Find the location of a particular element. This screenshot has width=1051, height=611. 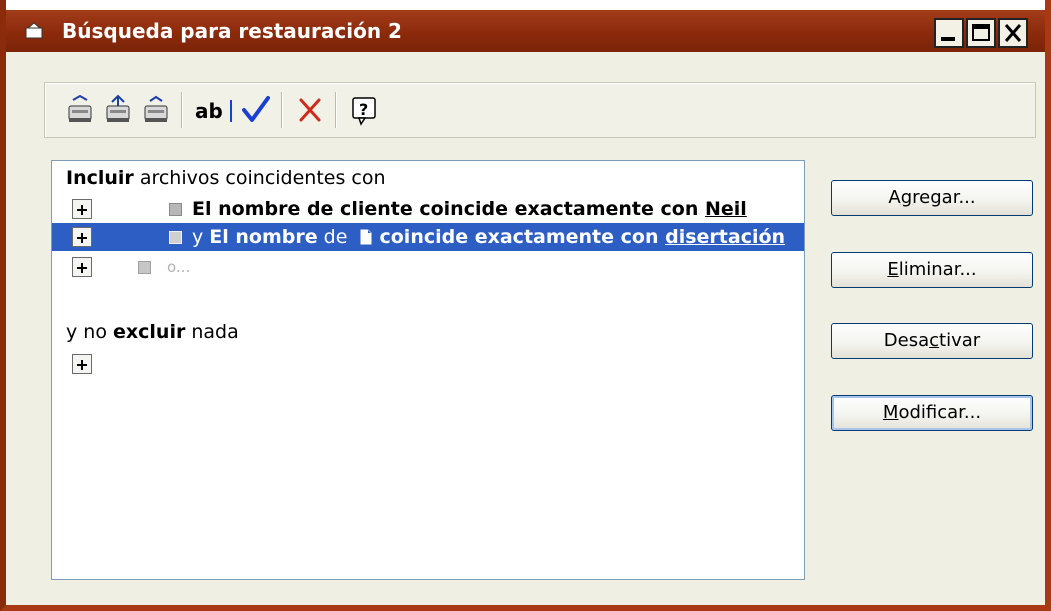

window-title: Búsqueda para restauración 2 is located at coordinates (232, 31).